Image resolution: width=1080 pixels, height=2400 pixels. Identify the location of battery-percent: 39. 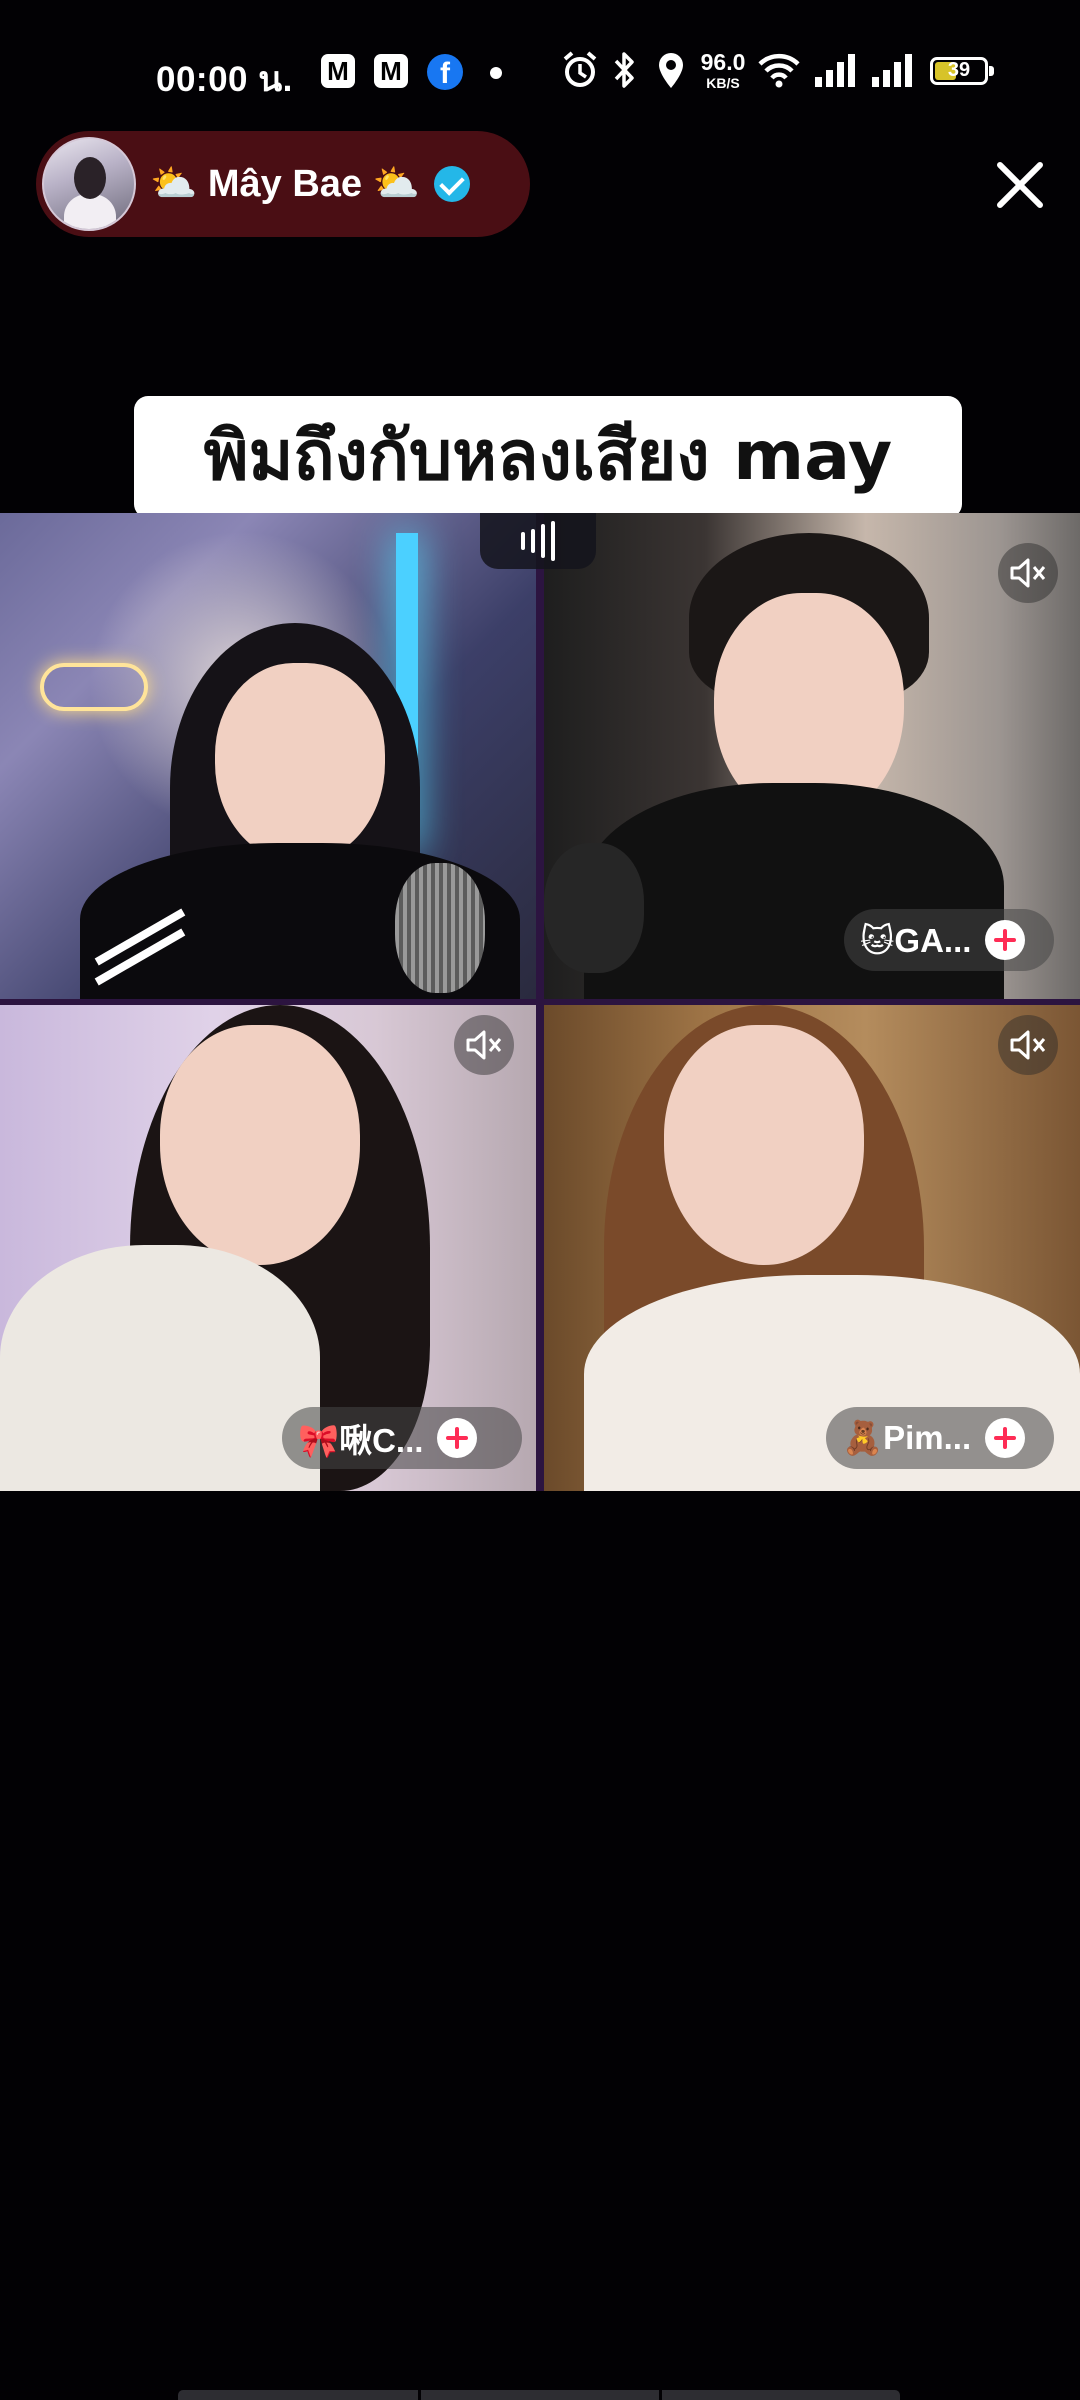
(959, 70).